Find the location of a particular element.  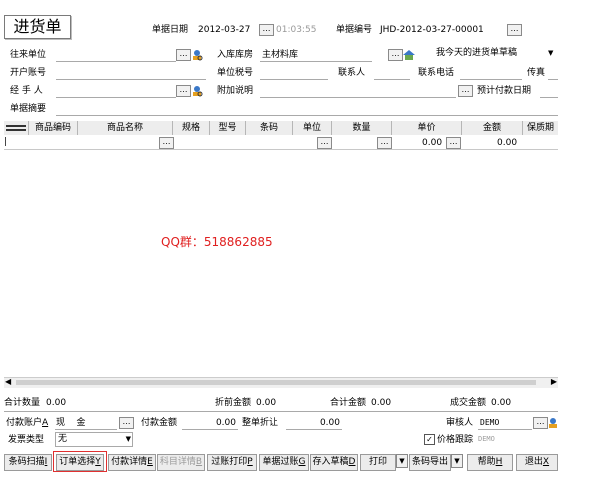

invoice-select: 无 ▼ is located at coordinates (94, 439).